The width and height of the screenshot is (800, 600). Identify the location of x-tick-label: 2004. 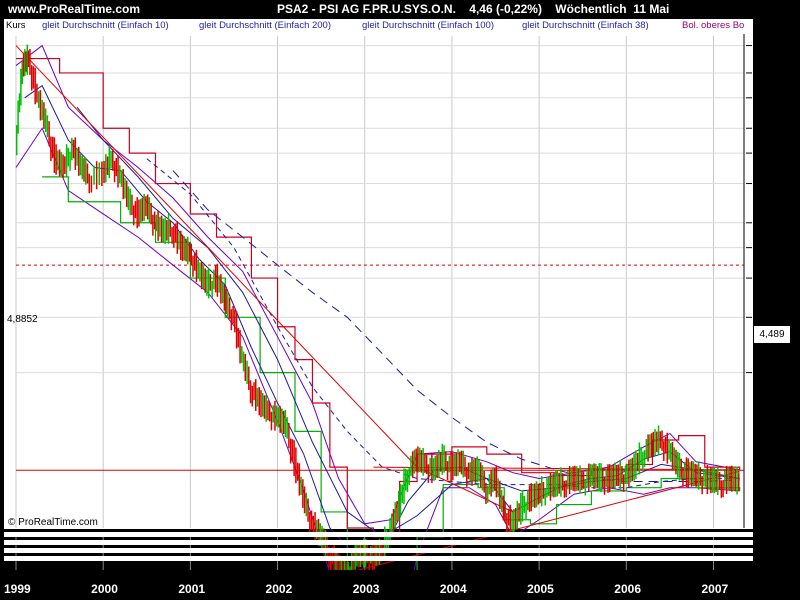
(453, 589).